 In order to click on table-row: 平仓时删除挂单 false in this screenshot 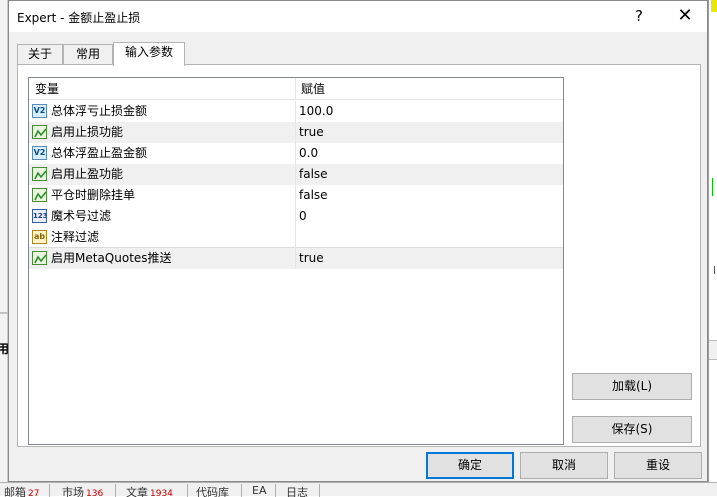, I will do `click(296, 195)`.